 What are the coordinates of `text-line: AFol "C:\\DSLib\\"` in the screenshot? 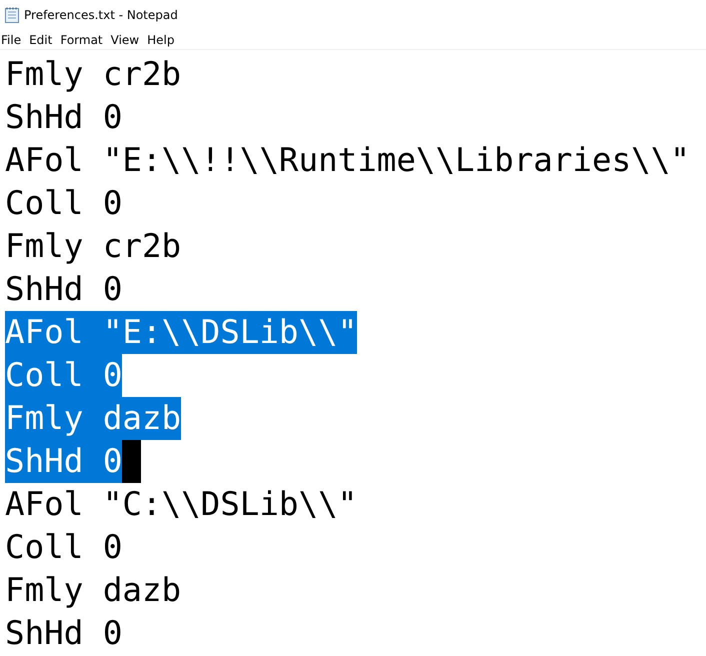 It's located at (181, 504).